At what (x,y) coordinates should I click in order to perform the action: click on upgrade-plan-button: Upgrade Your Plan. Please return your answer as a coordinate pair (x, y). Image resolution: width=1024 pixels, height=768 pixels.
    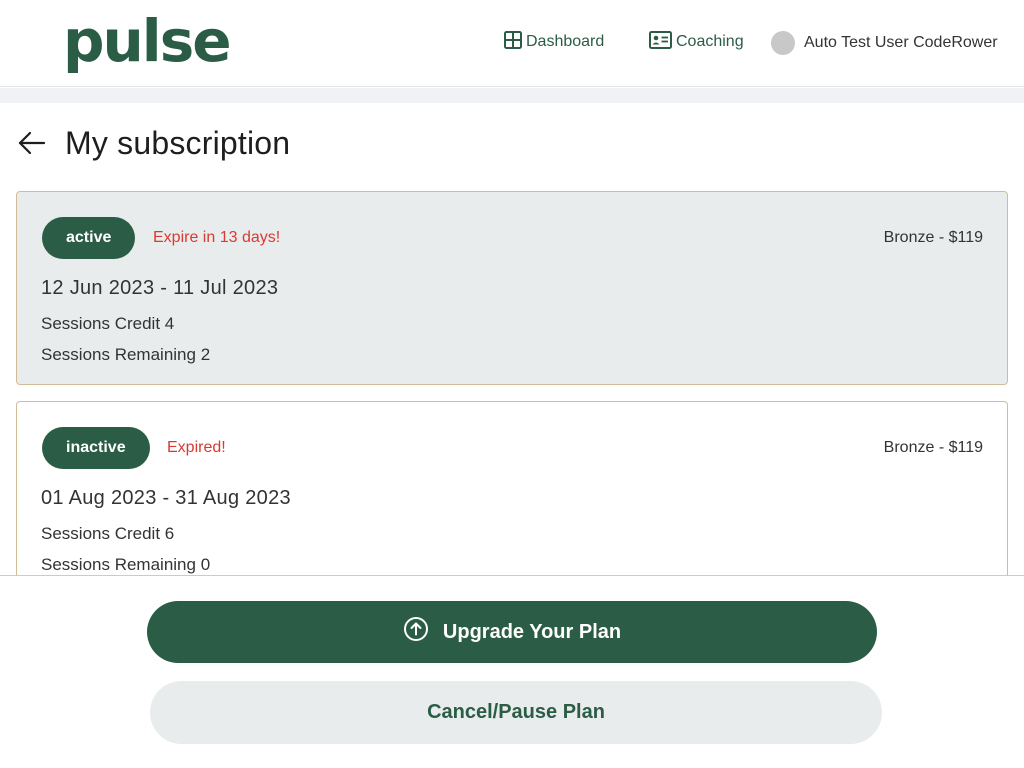
    Looking at the image, I should click on (512, 632).